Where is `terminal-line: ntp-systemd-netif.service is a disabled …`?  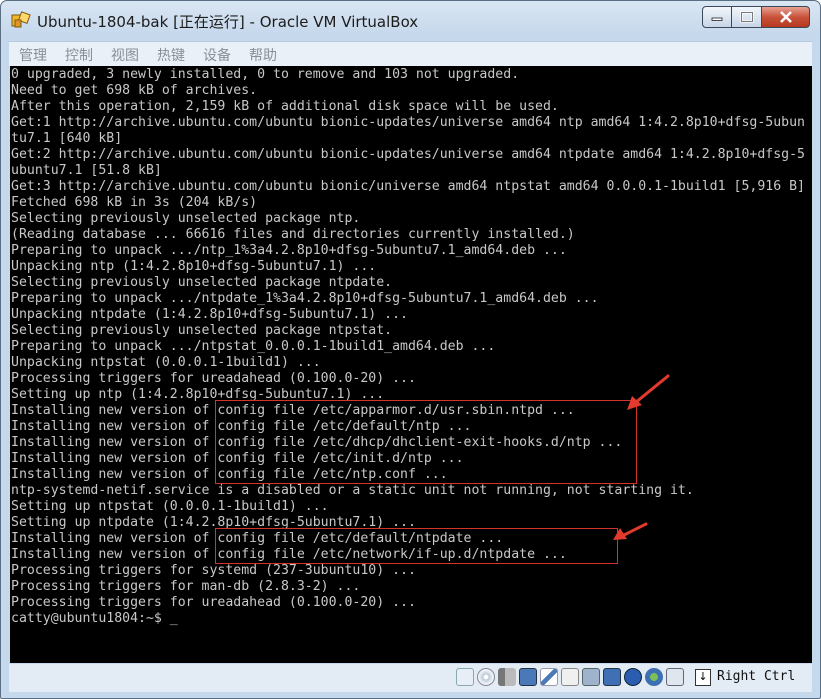
terminal-line: ntp-systemd-netif.service is a disabled … is located at coordinates (352, 490).